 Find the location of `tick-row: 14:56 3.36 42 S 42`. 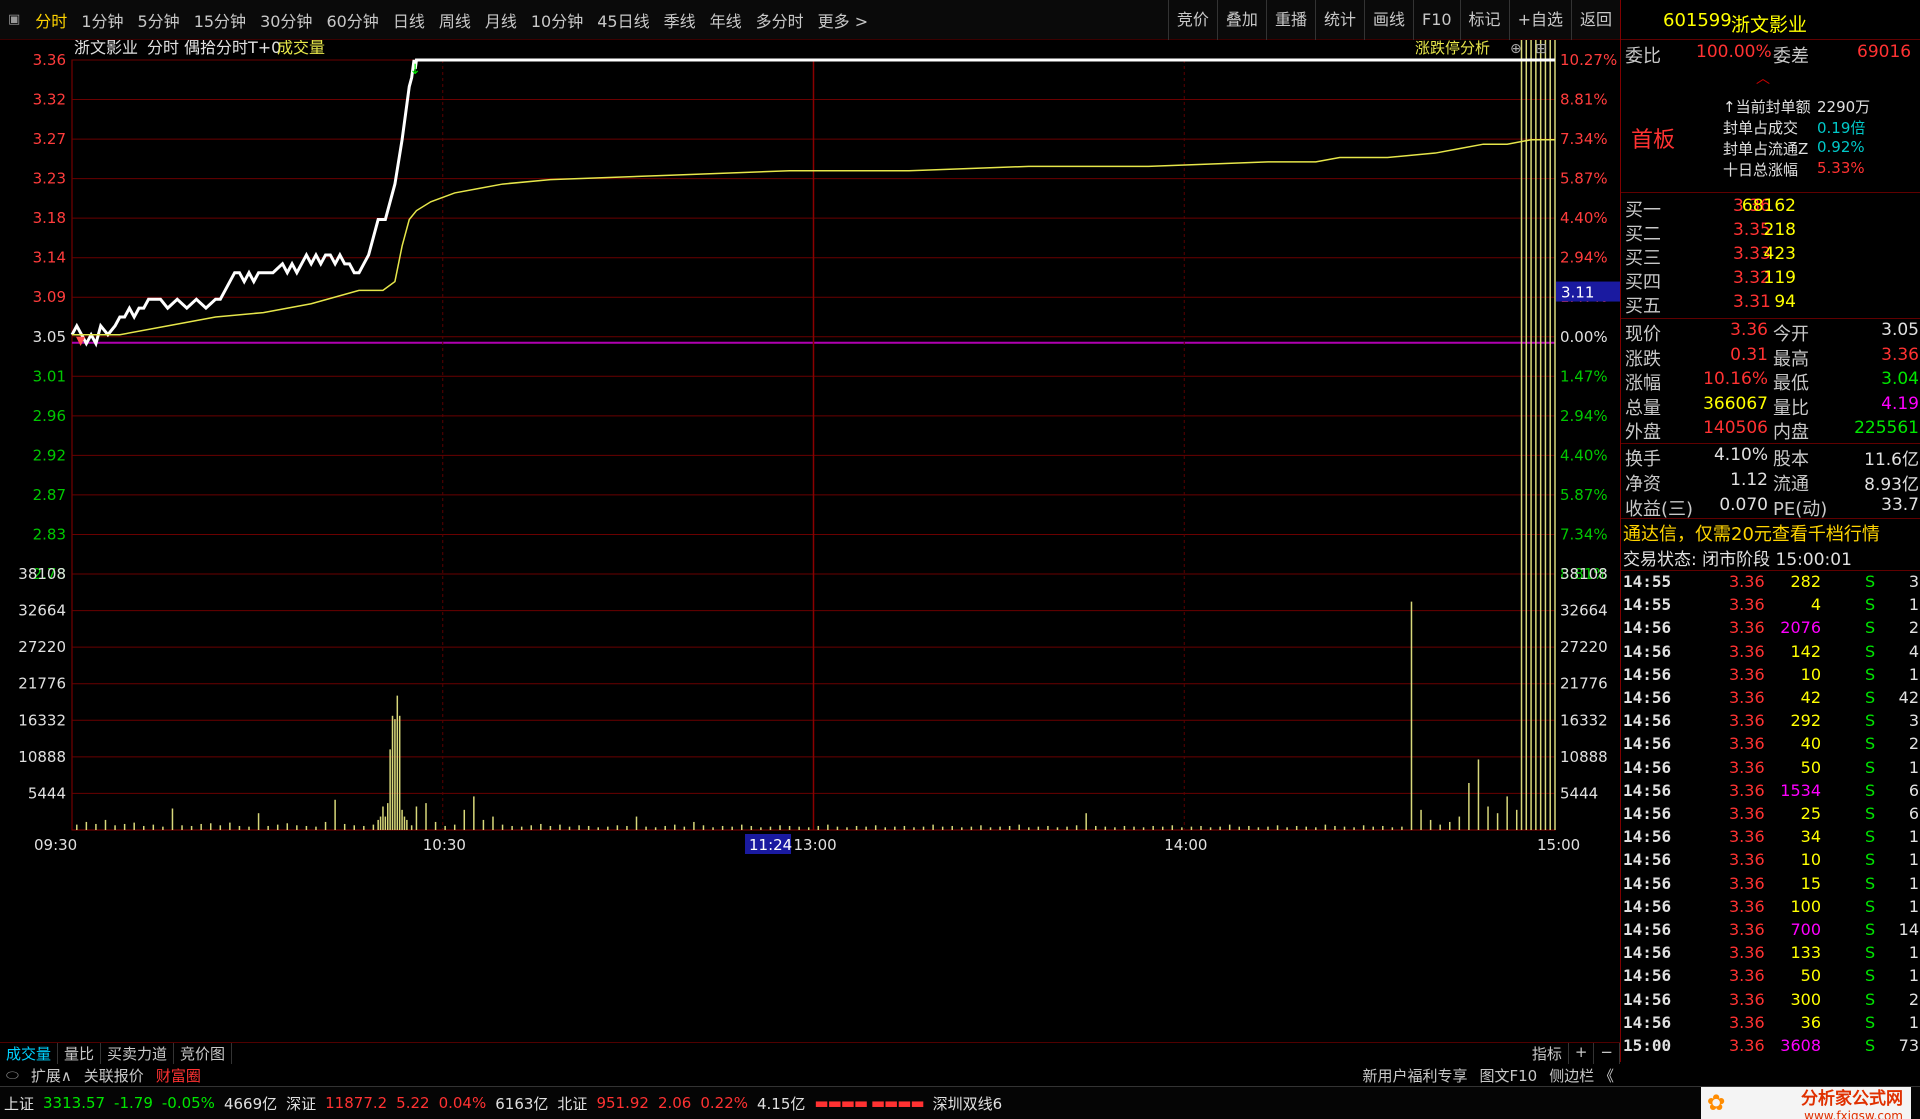

tick-row: 14:56 3.36 42 S 42 is located at coordinates (1770, 699).